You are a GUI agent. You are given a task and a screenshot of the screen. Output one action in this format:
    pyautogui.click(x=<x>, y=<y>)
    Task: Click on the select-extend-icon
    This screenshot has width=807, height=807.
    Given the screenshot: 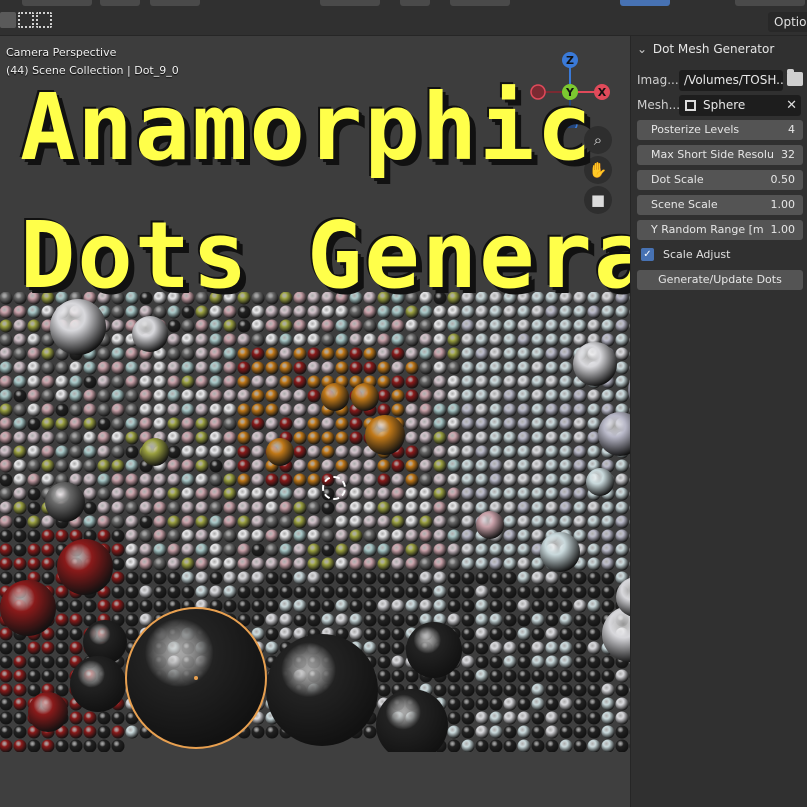 What is the action you would take?
    pyautogui.click(x=26, y=20)
    